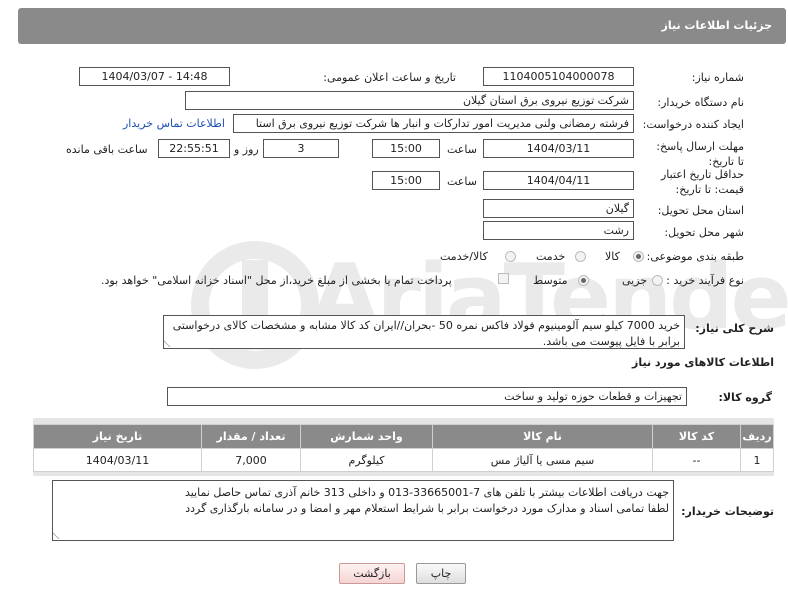 This screenshot has height=598, width=788. I want to click on buyer-notes-label: توضیحات خریدار:, so click(727, 511).